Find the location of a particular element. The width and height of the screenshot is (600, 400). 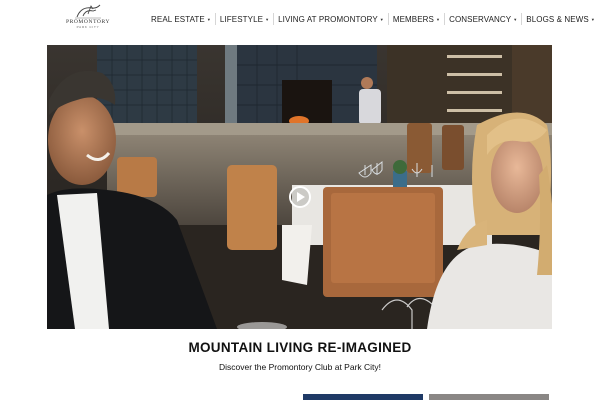

feature-card-blue is located at coordinates (363, 397).